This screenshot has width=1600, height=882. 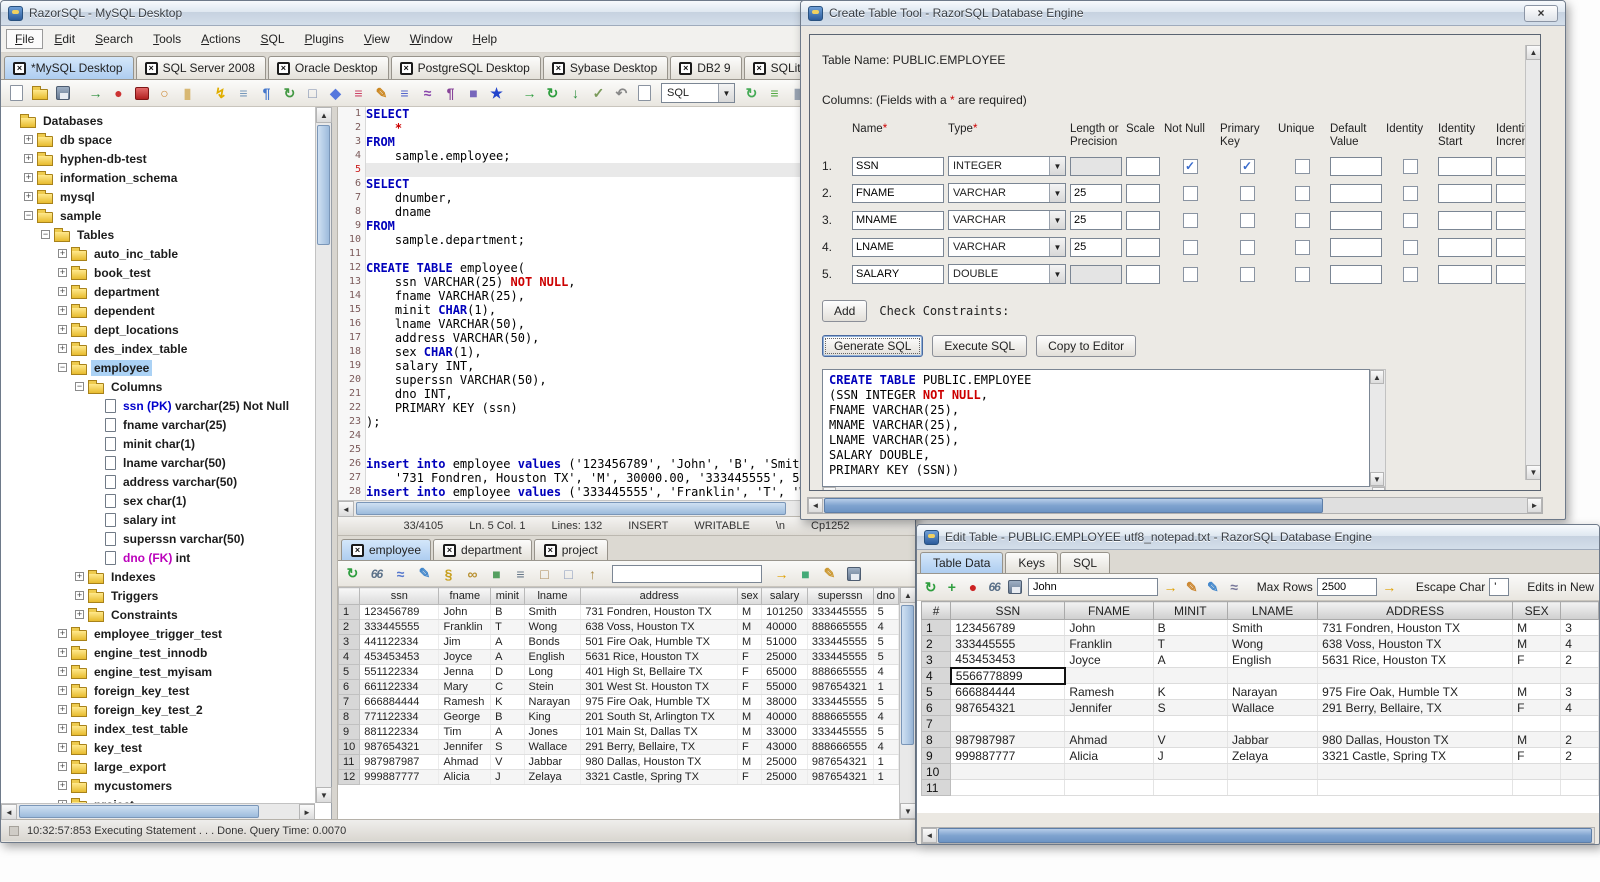 What do you see at coordinates (1302, 220) in the screenshot?
I see `unique-checkbox` at bounding box center [1302, 220].